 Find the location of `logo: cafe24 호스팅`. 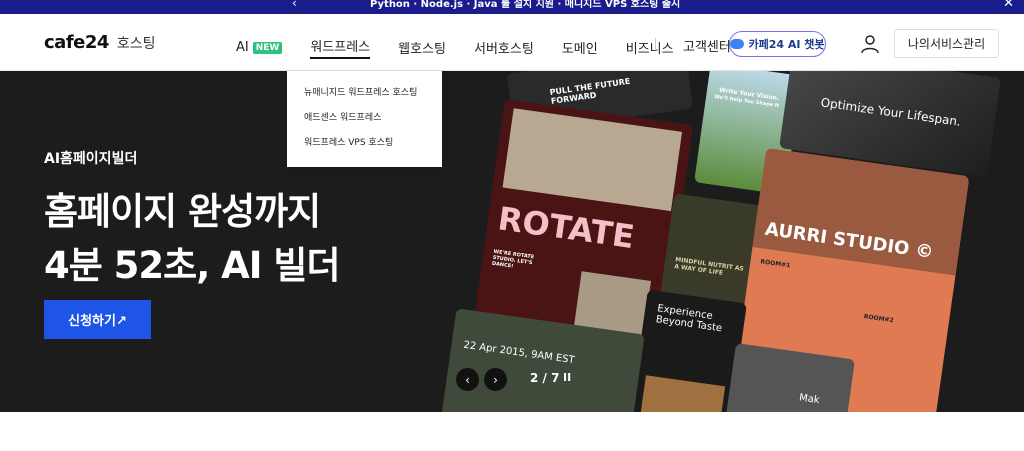

logo: cafe24 호스팅 is located at coordinates (100, 42).